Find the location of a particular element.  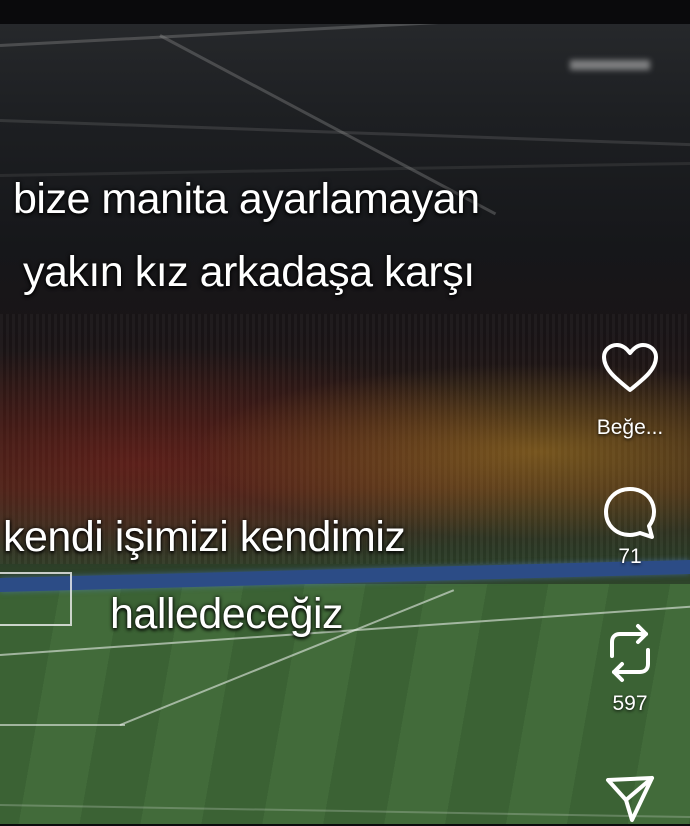

share-button is located at coordinates (630, 798).